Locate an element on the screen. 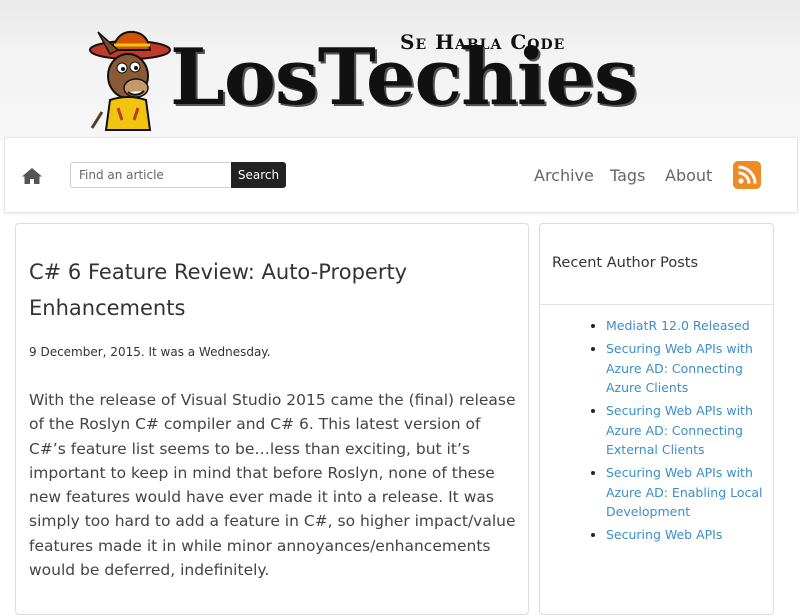 This screenshot has height=615, width=800. search-button: Search is located at coordinates (258, 175).